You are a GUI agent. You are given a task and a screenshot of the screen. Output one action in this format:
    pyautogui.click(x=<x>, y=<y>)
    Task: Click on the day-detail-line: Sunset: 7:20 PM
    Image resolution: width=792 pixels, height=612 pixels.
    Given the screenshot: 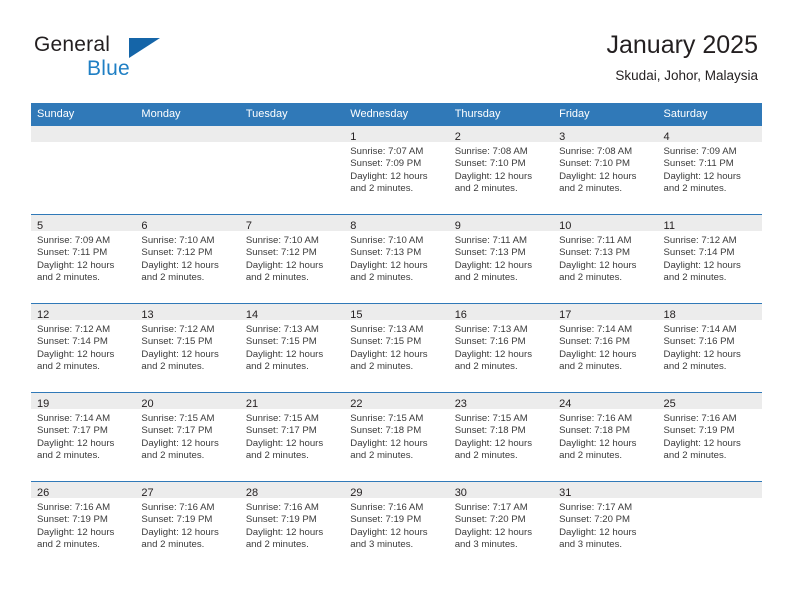 What is the action you would take?
    pyautogui.click(x=595, y=520)
    